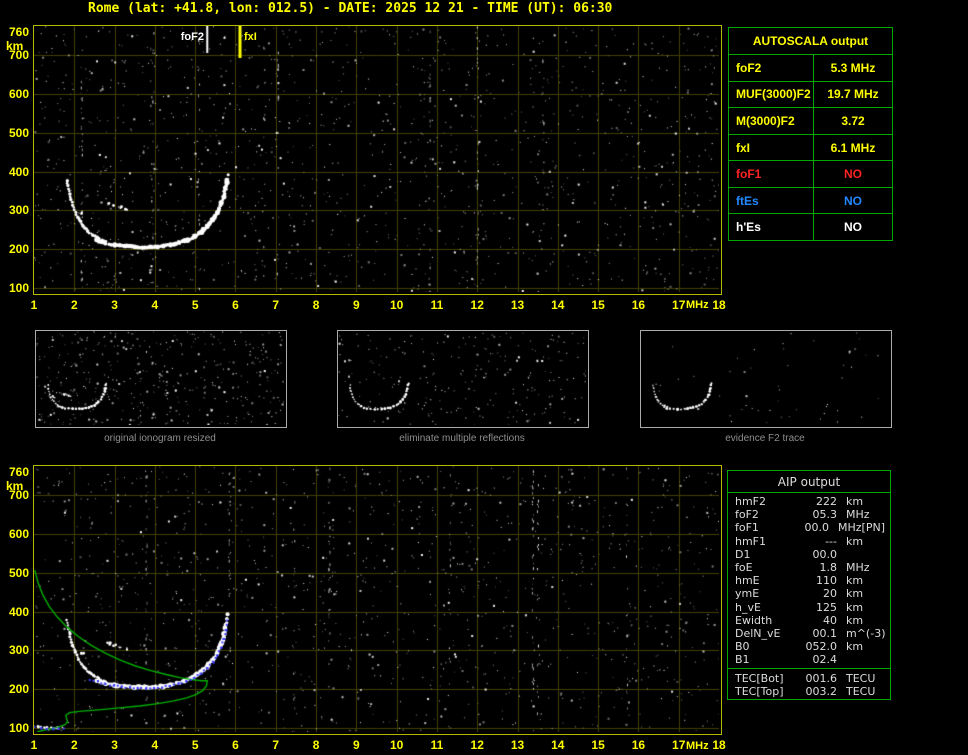  Describe the element at coordinates (821, 678) in the screenshot. I see `aip-value: 001.6` at that location.